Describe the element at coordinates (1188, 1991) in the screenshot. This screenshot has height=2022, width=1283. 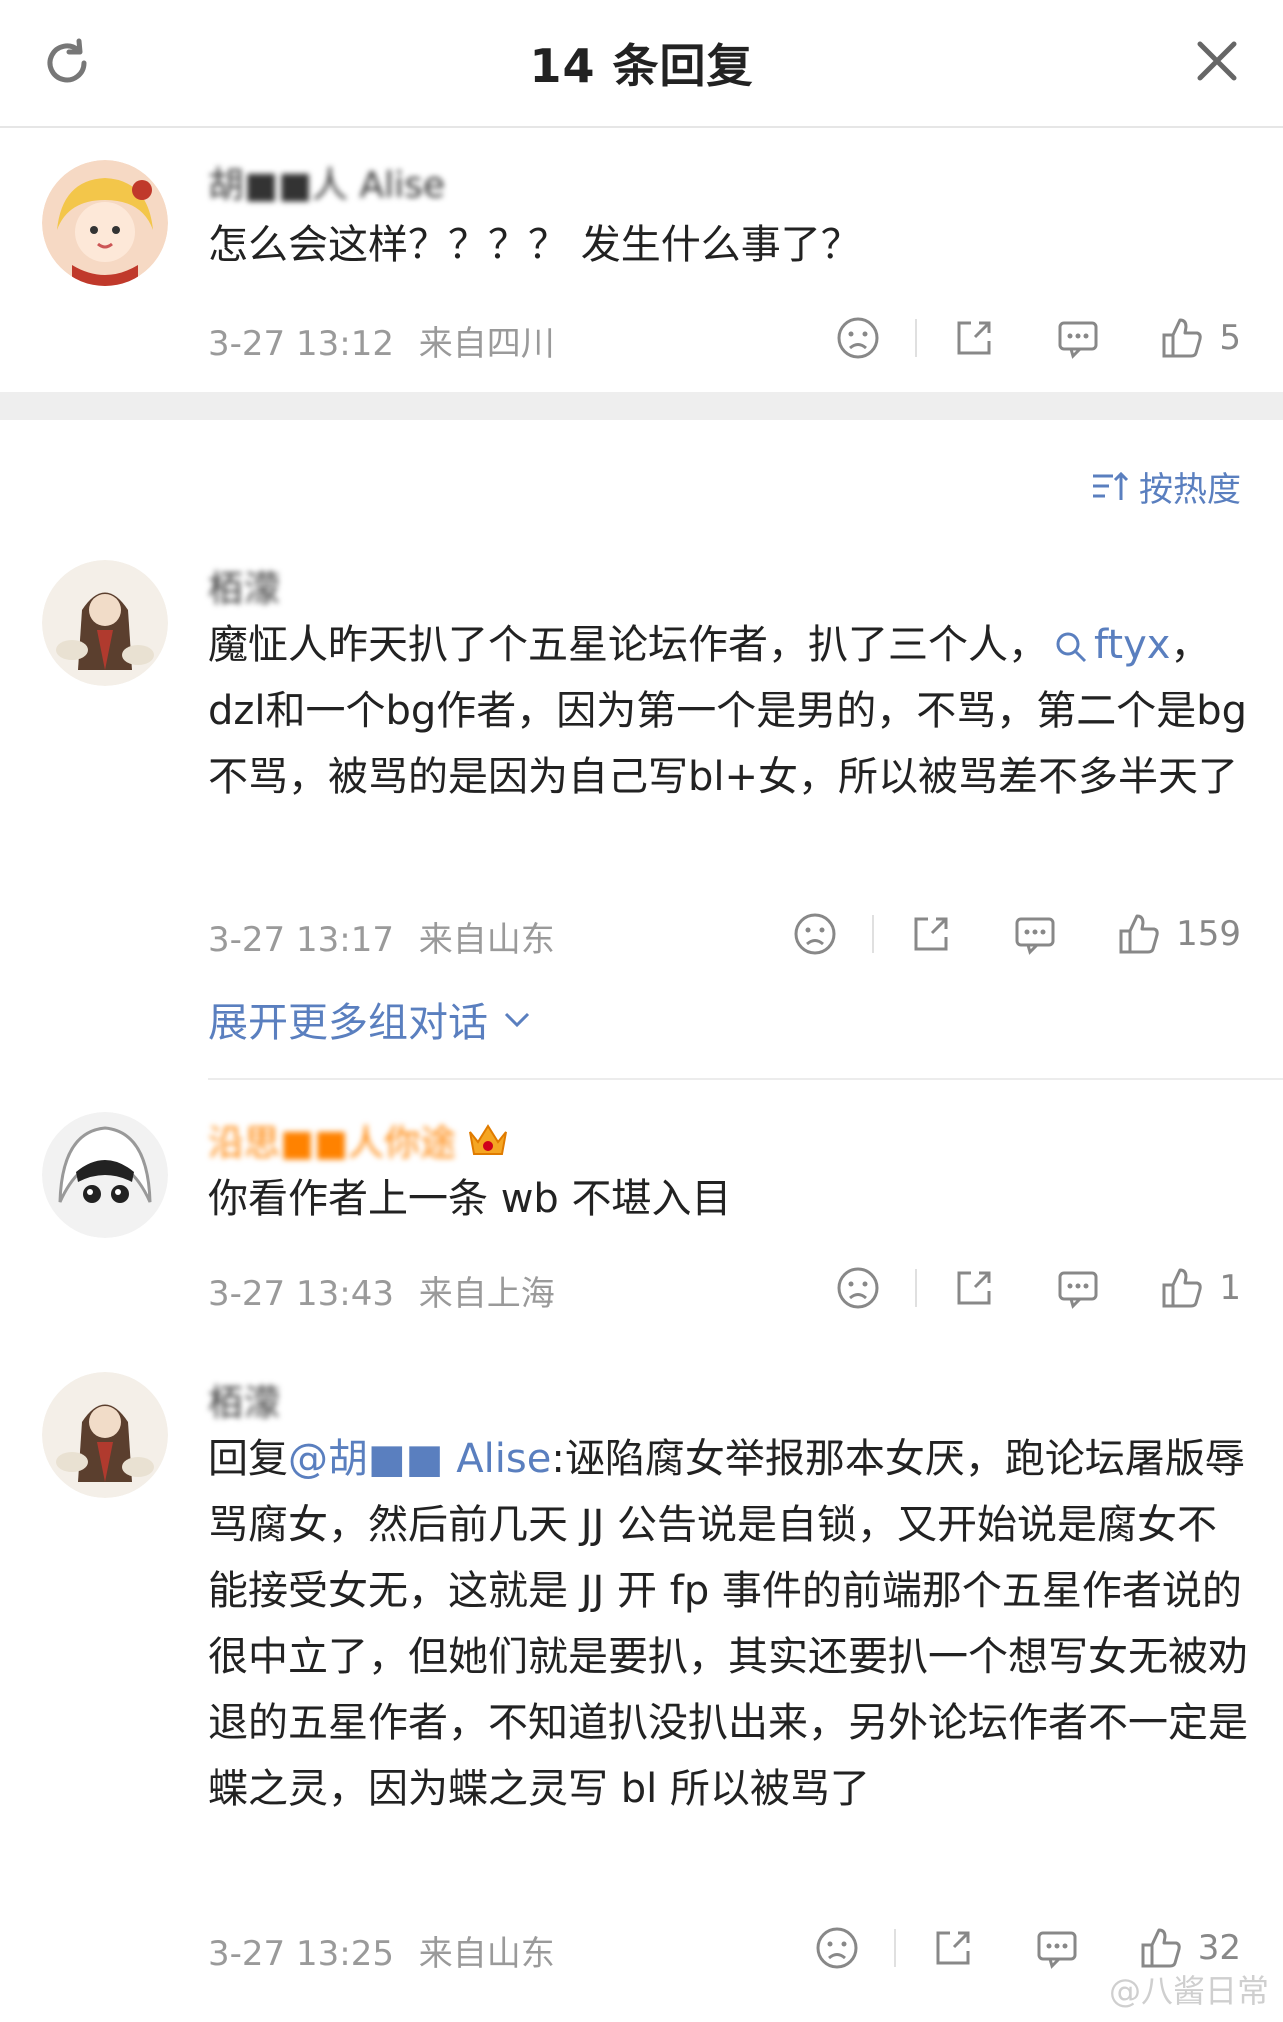
I see `watermark: @八酱日常` at that location.